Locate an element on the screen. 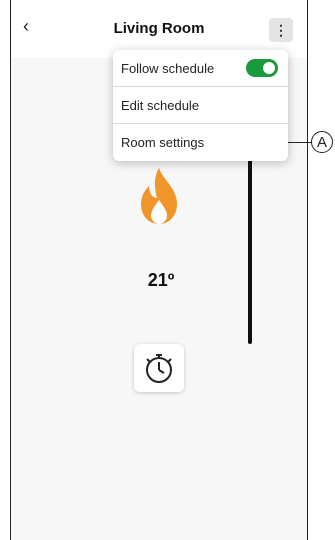 Image resolution: width=335 pixels, height=540 pixels. menu-item-follow-schedule: Follow schedule is located at coordinates (200, 68).